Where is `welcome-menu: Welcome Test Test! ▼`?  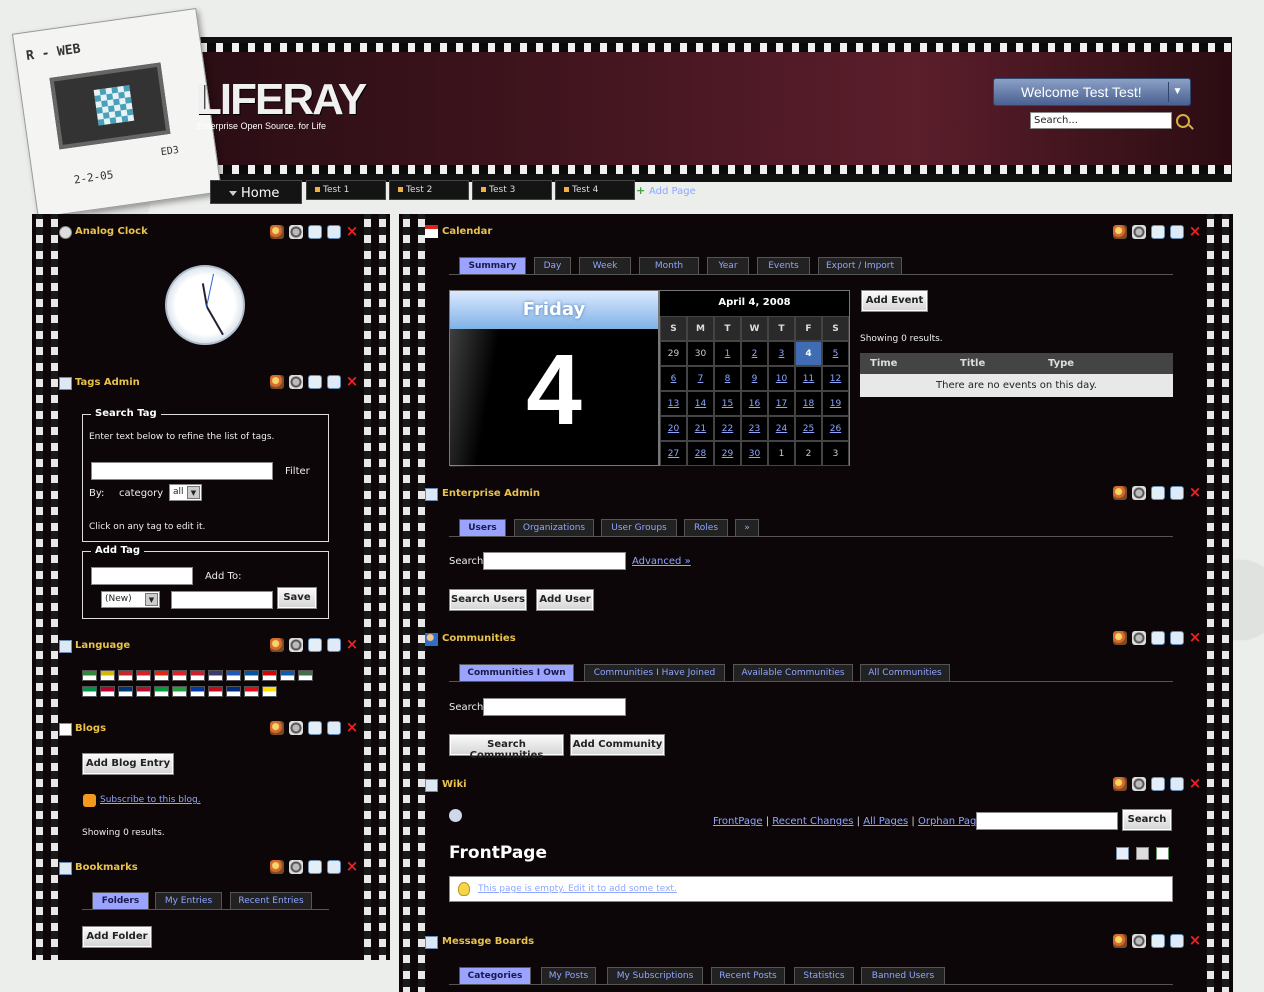 welcome-menu: Welcome Test Test! ▼ is located at coordinates (1092, 92).